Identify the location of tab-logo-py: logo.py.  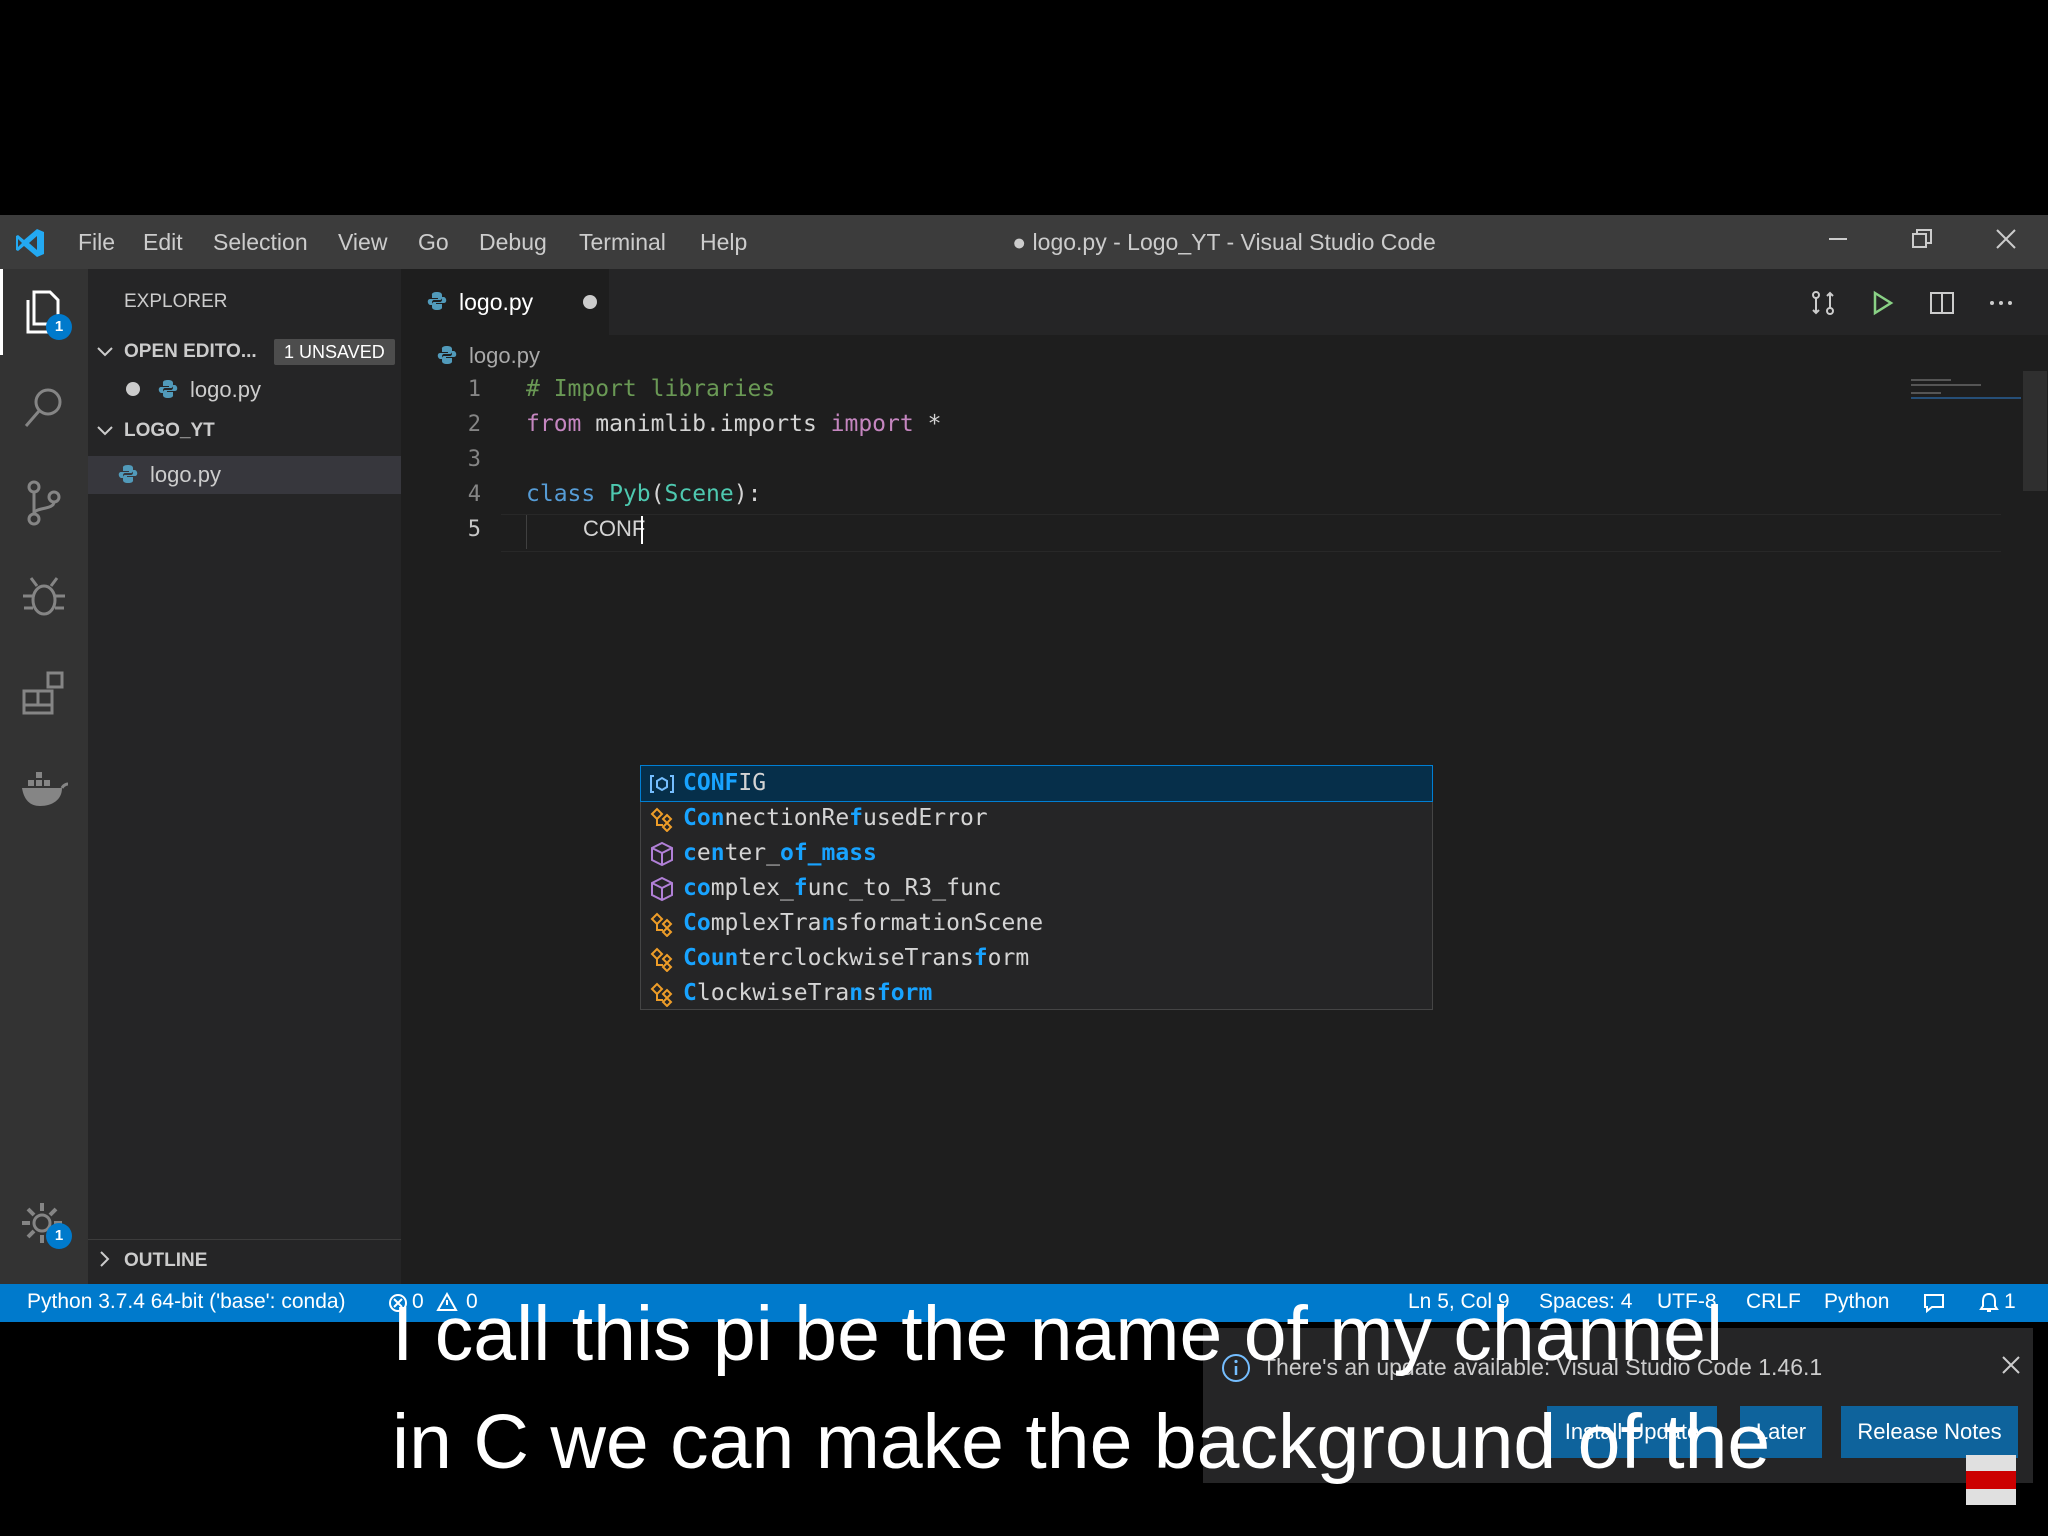
(505, 302).